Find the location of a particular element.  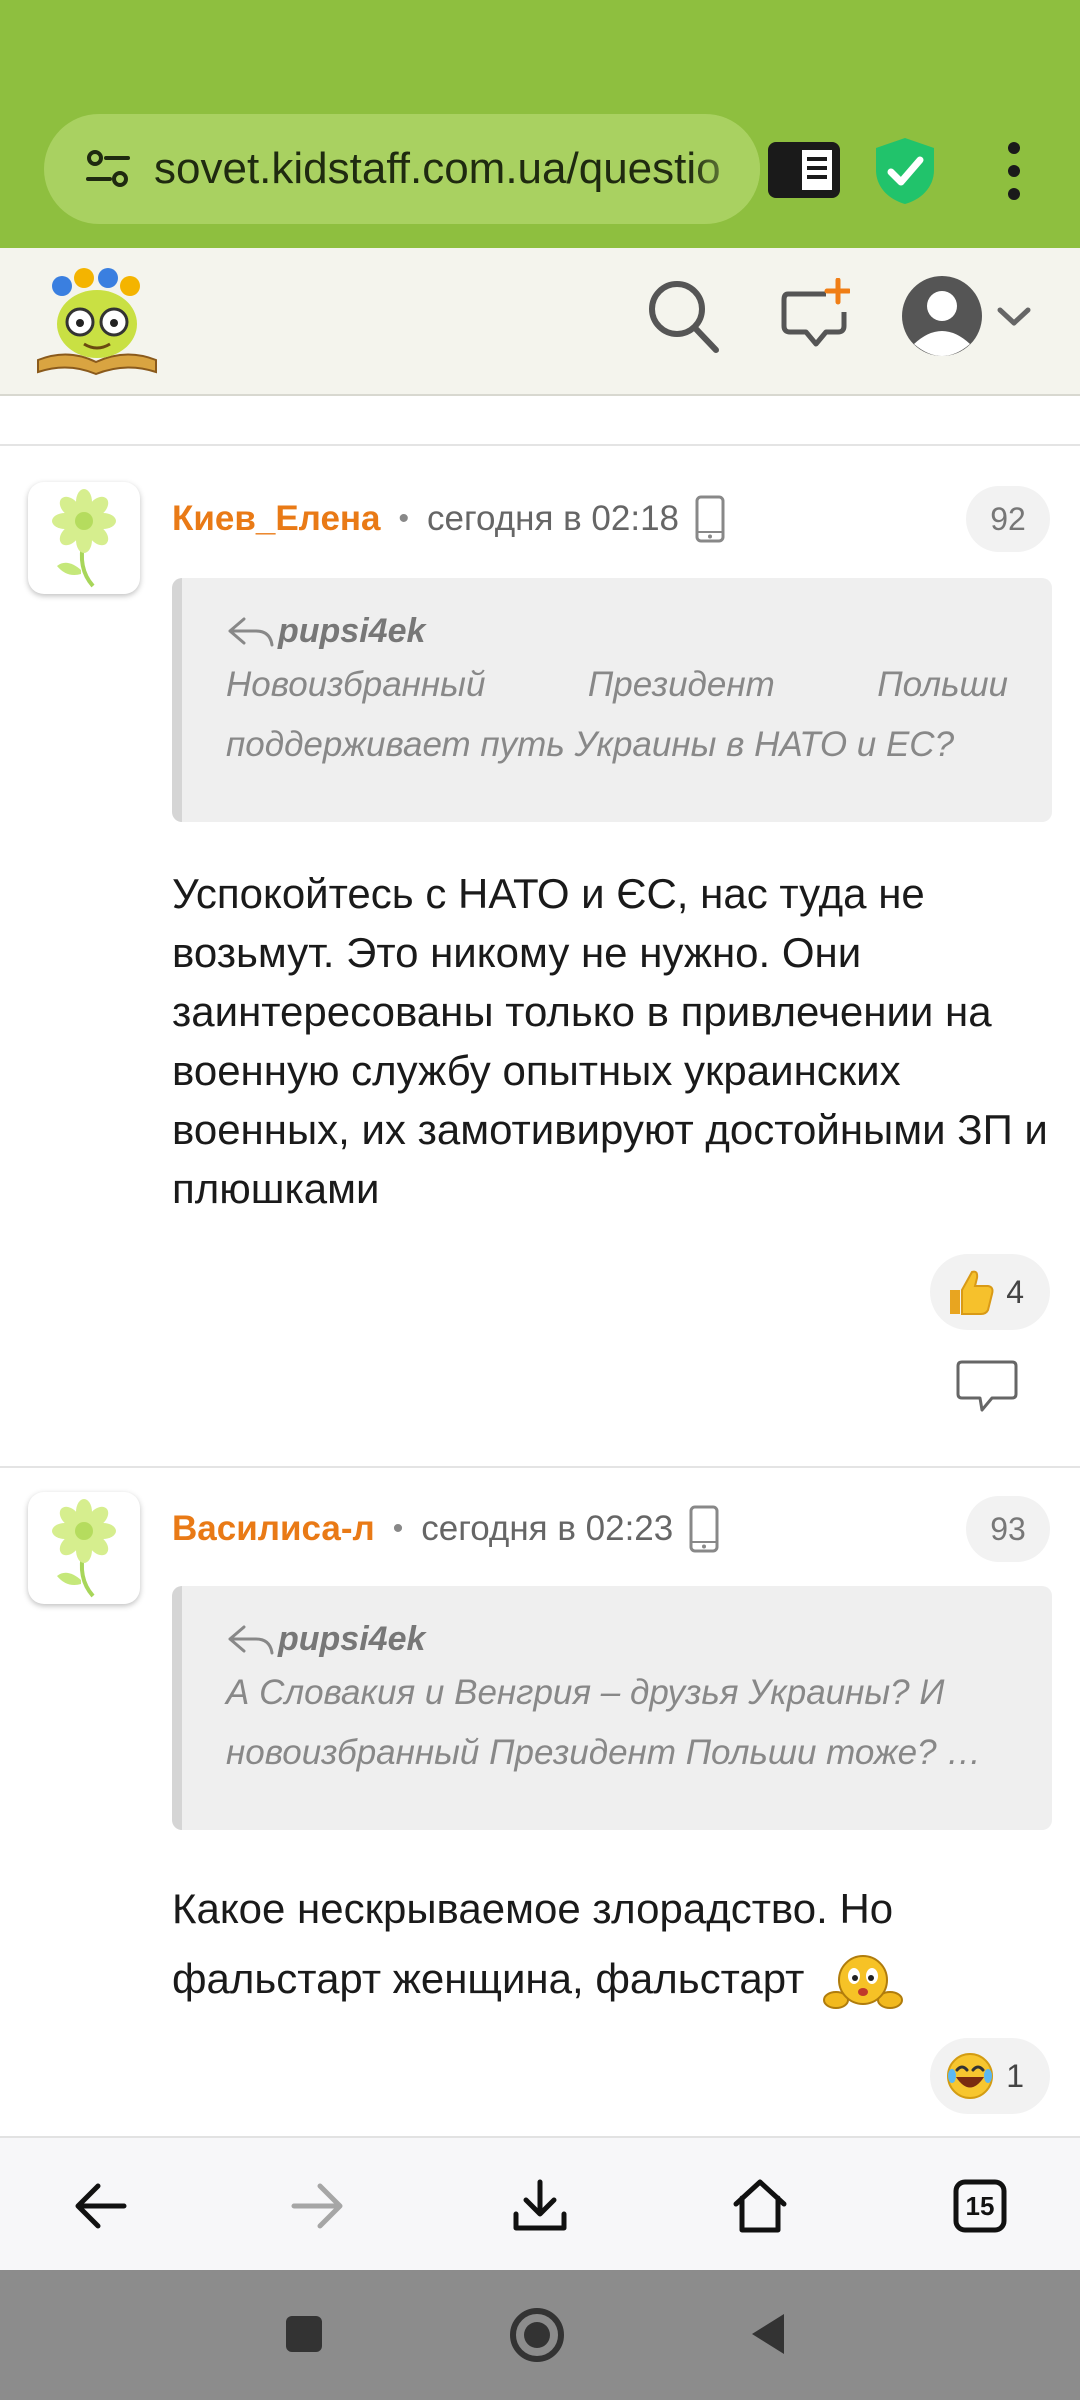

forward-button is located at coordinates (318, 2206).